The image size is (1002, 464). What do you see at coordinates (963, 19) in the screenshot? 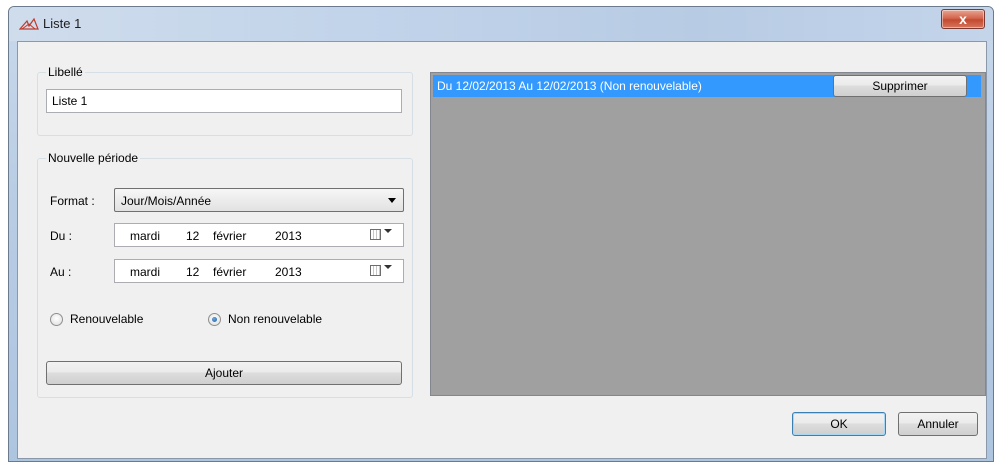
I see `close-button: x` at bounding box center [963, 19].